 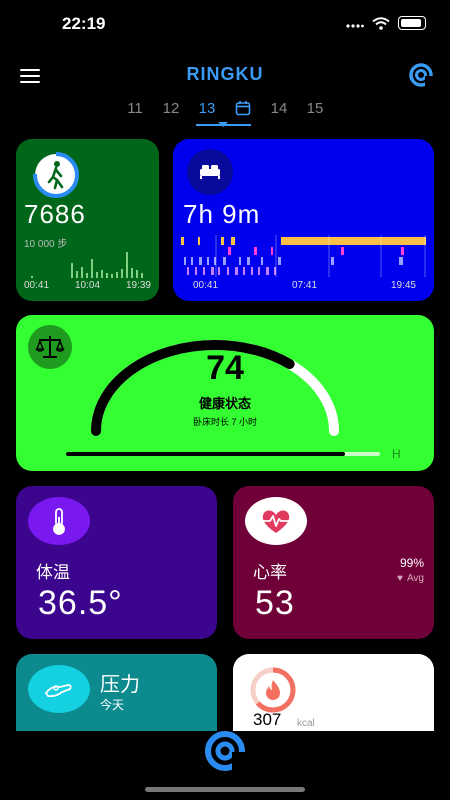 What do you see at coordinates (223, 124) in the screenshot?
I see `date-selected-caret` at bounding box center [223, 124].